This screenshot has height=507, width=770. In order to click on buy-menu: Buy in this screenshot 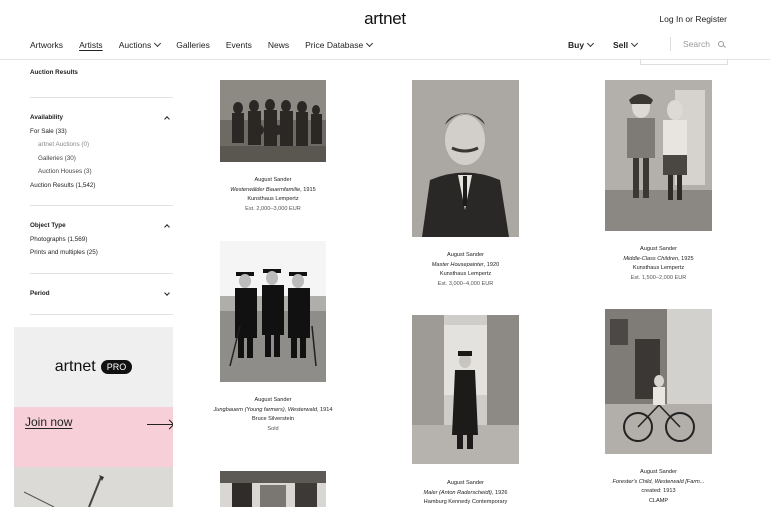, I will do `click(581, 44)`.